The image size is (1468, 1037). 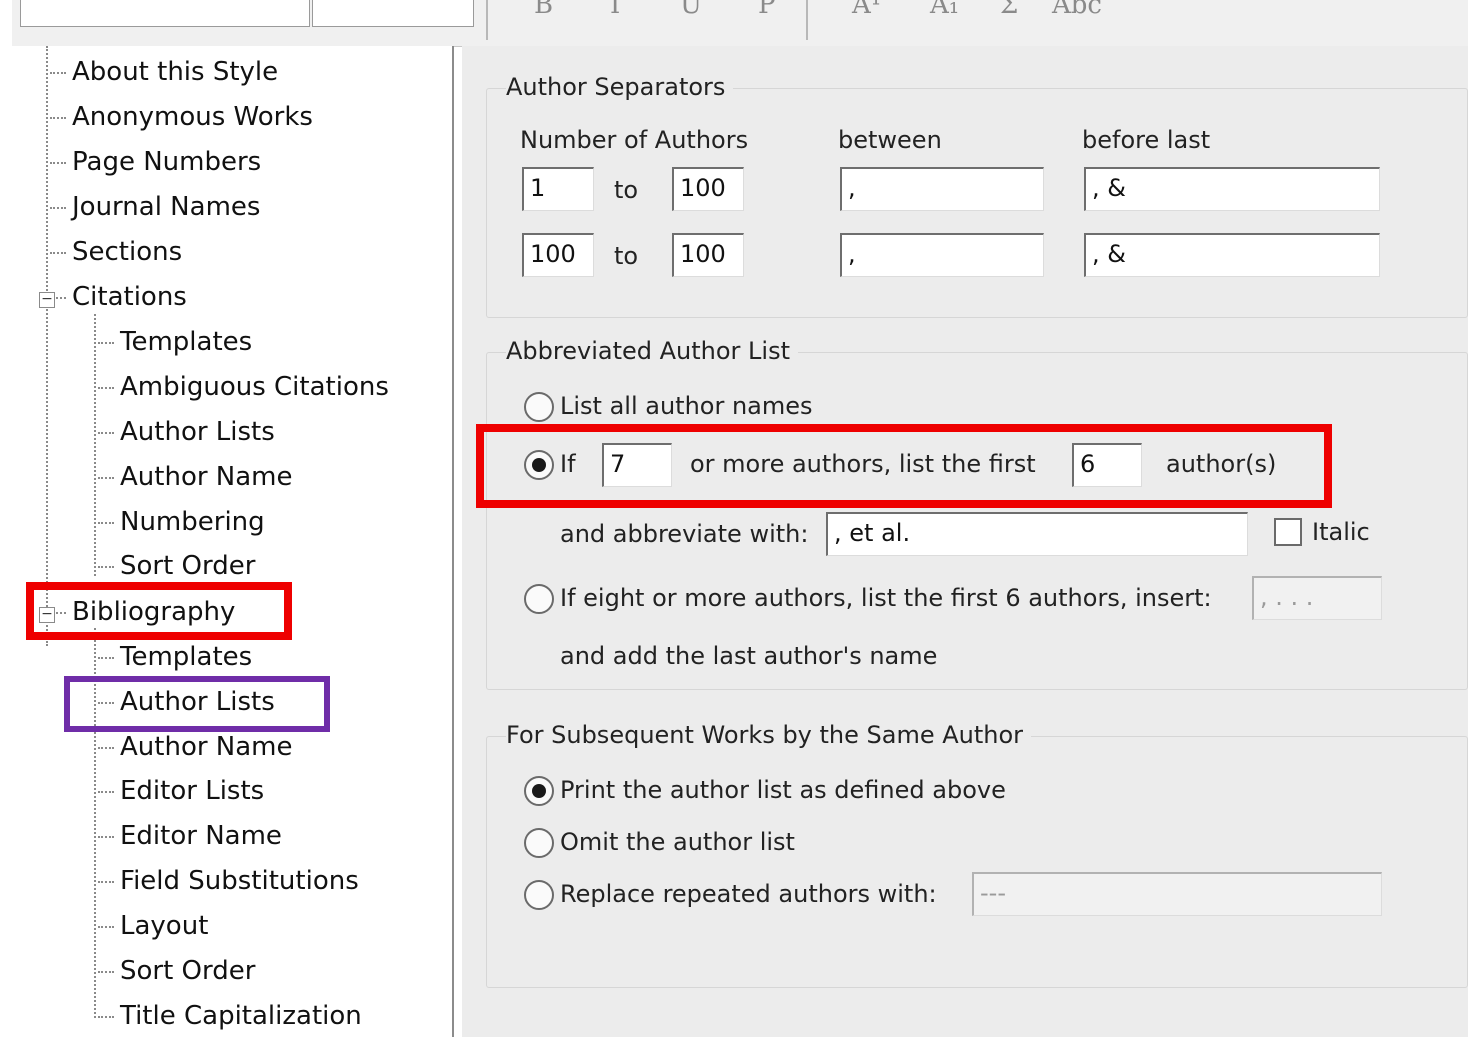 I want to click on collapse-bibliography-icon: −, so click(x=47, y=615).